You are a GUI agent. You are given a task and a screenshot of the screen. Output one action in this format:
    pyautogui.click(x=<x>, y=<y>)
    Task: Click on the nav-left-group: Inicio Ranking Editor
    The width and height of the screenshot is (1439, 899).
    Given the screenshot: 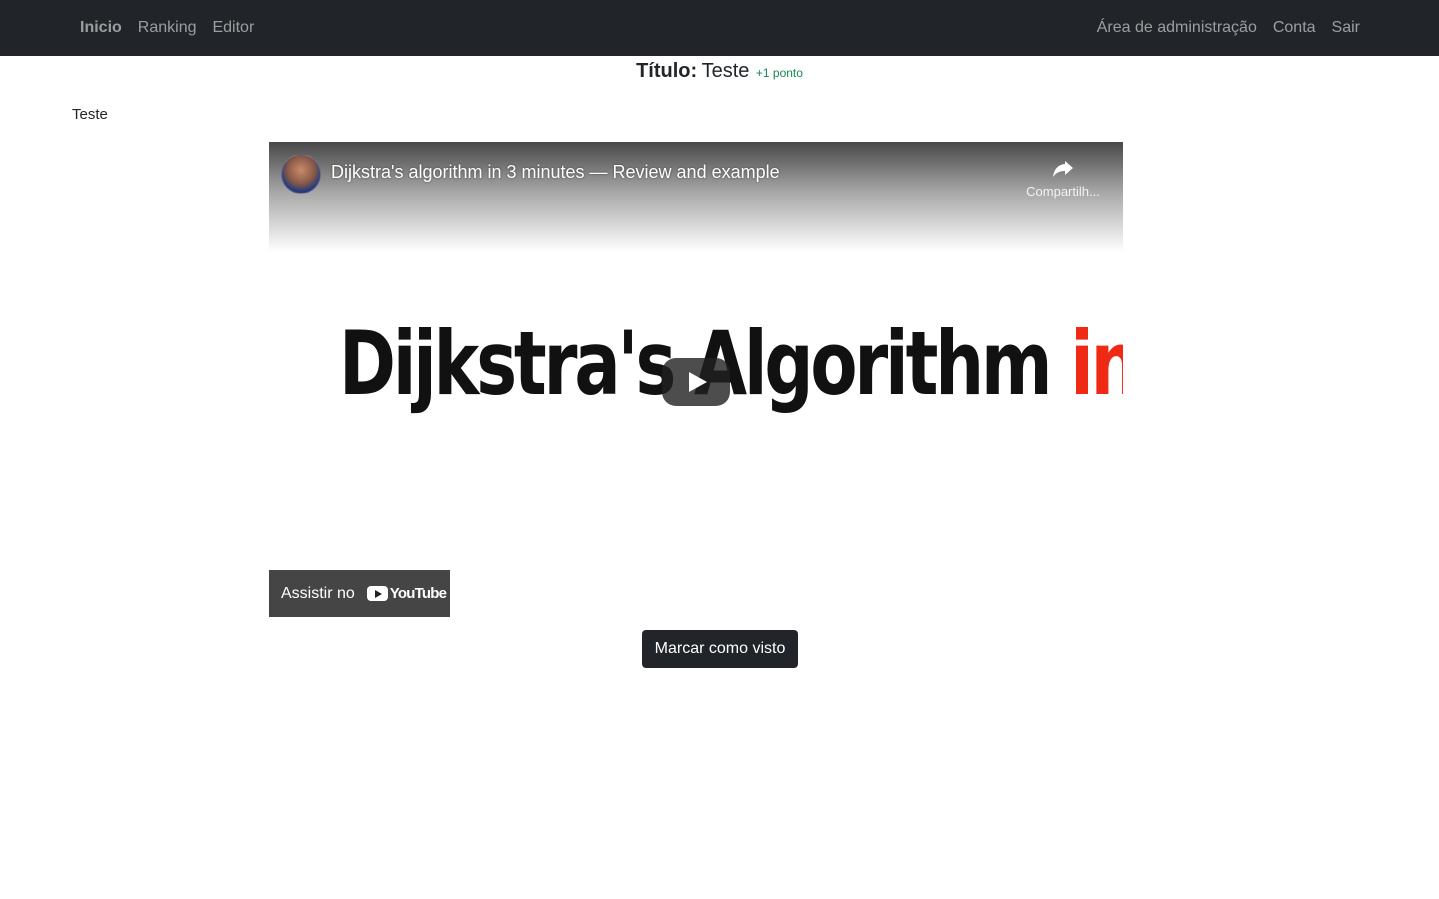 What is the action you would take?
    pyautogui.click(x=167, y=28)
    